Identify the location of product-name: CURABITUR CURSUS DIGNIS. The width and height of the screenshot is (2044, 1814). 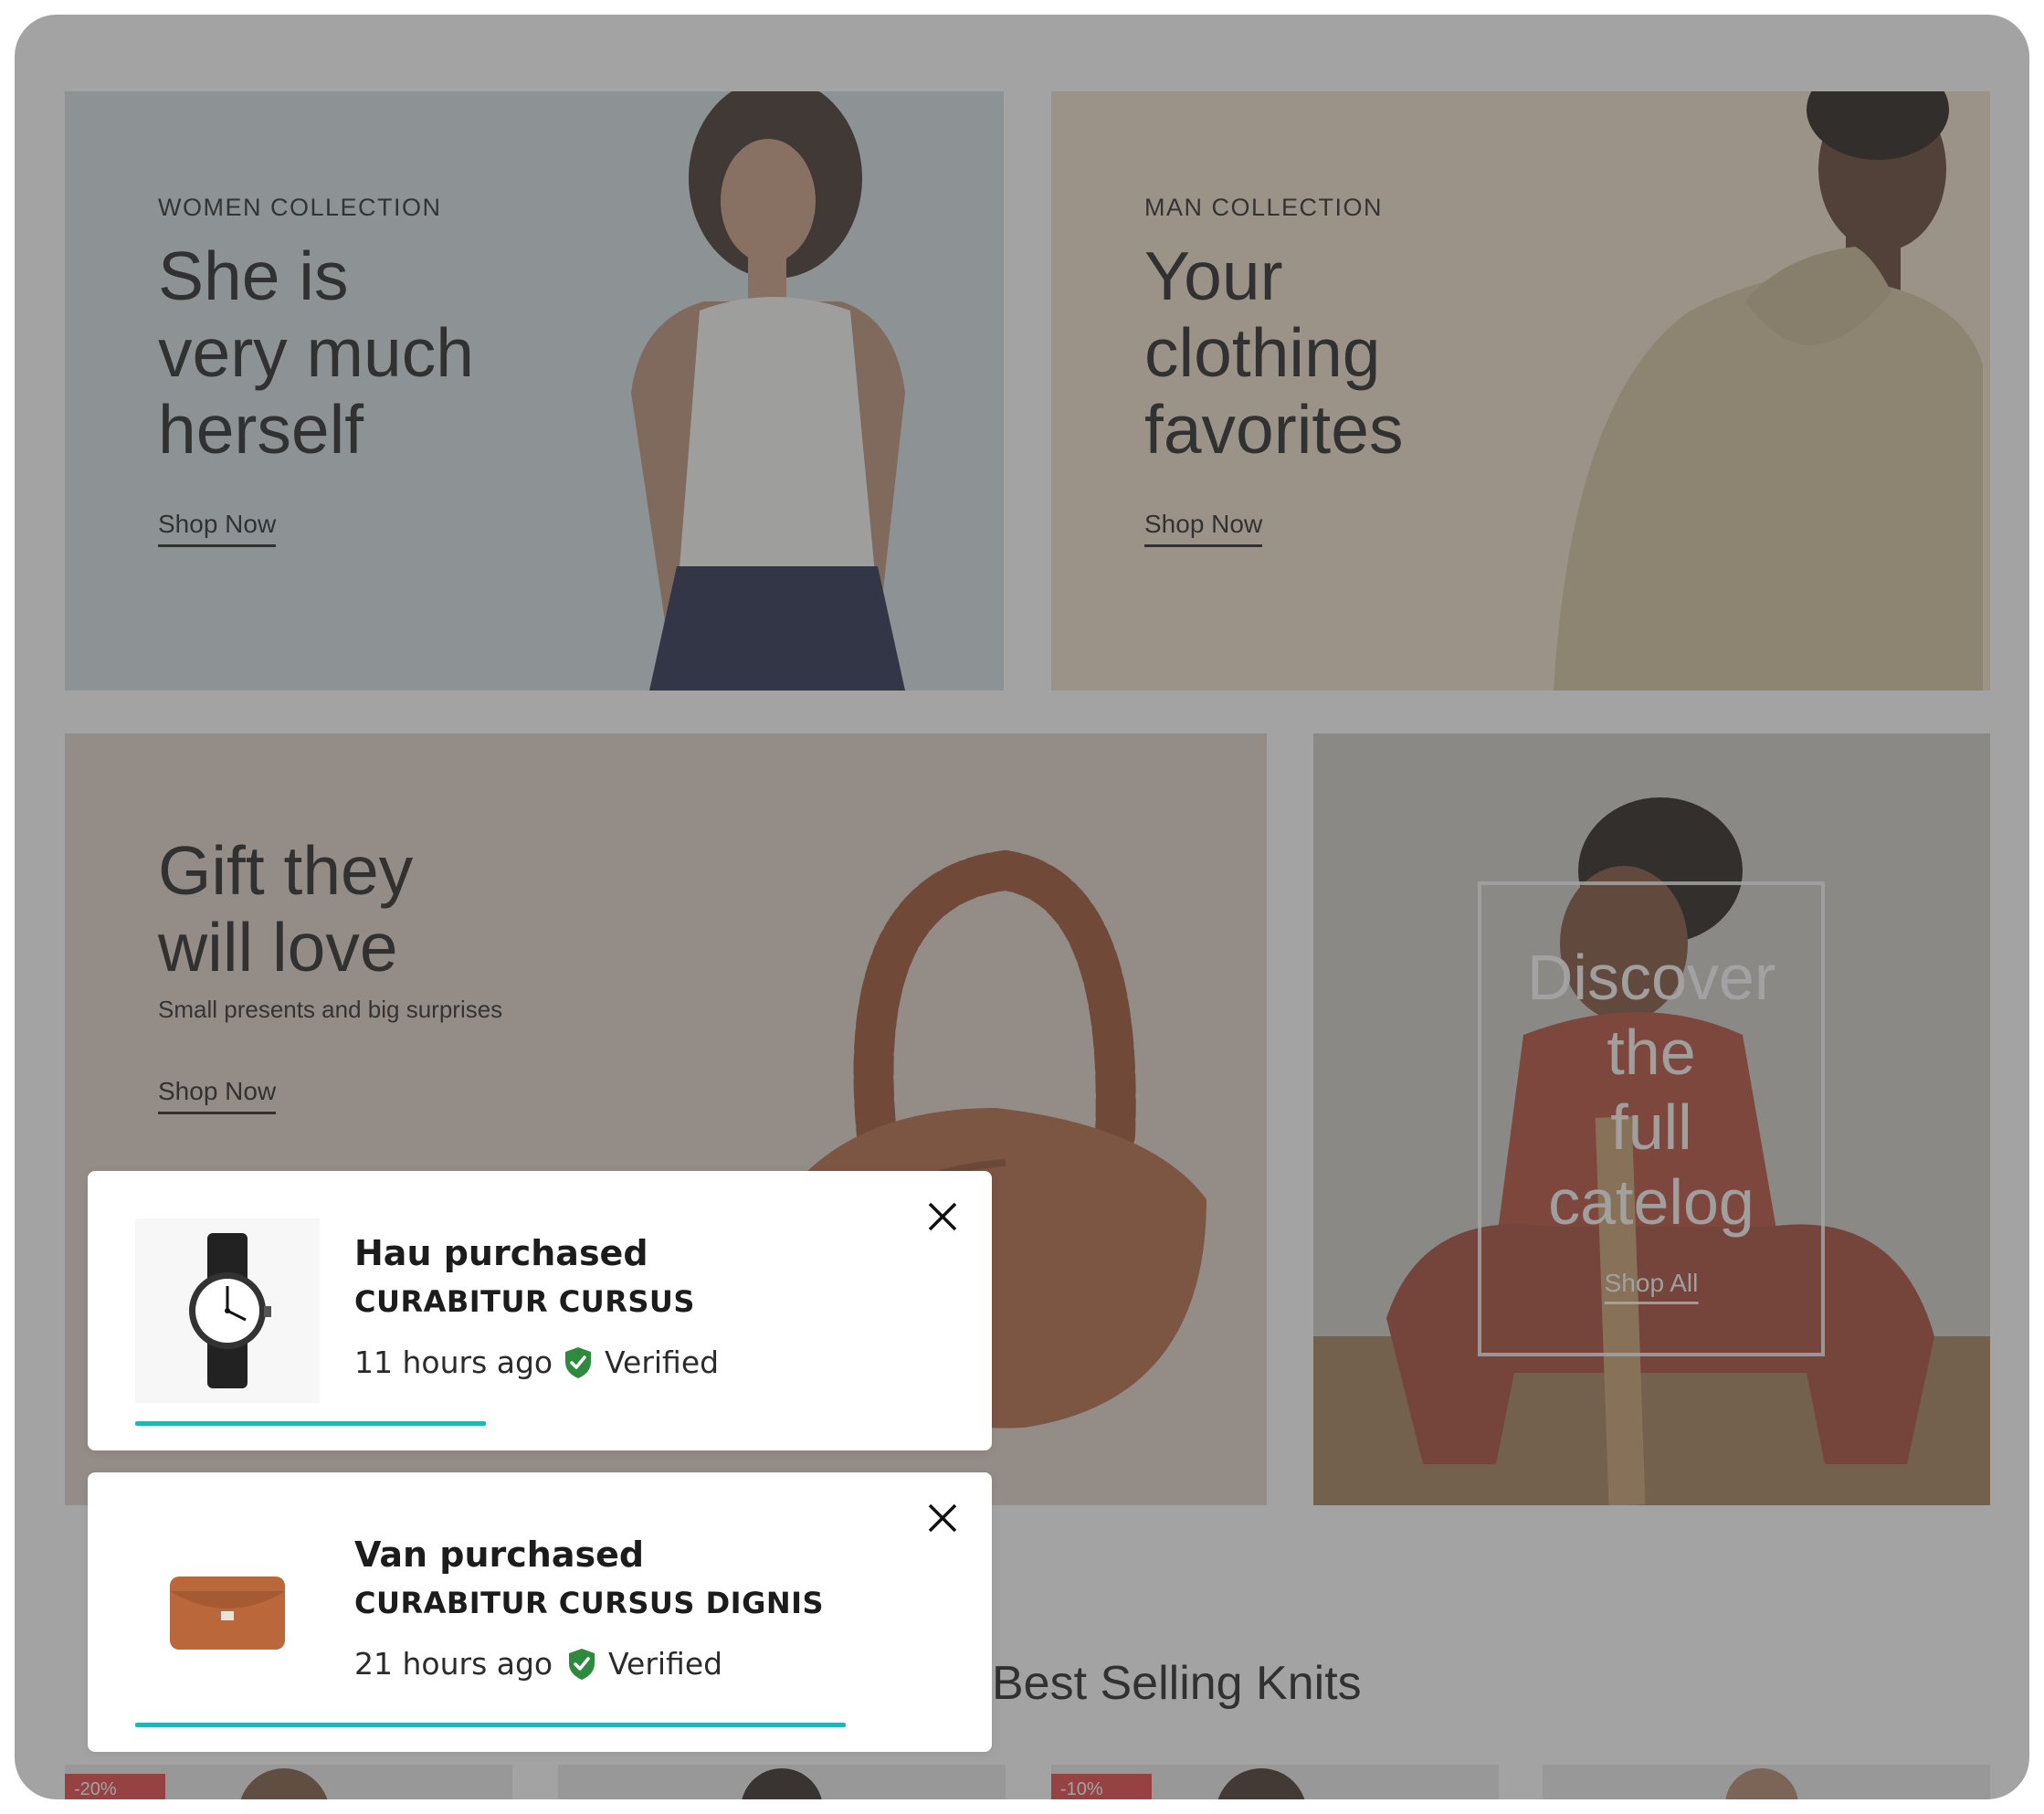
(589, 1603).